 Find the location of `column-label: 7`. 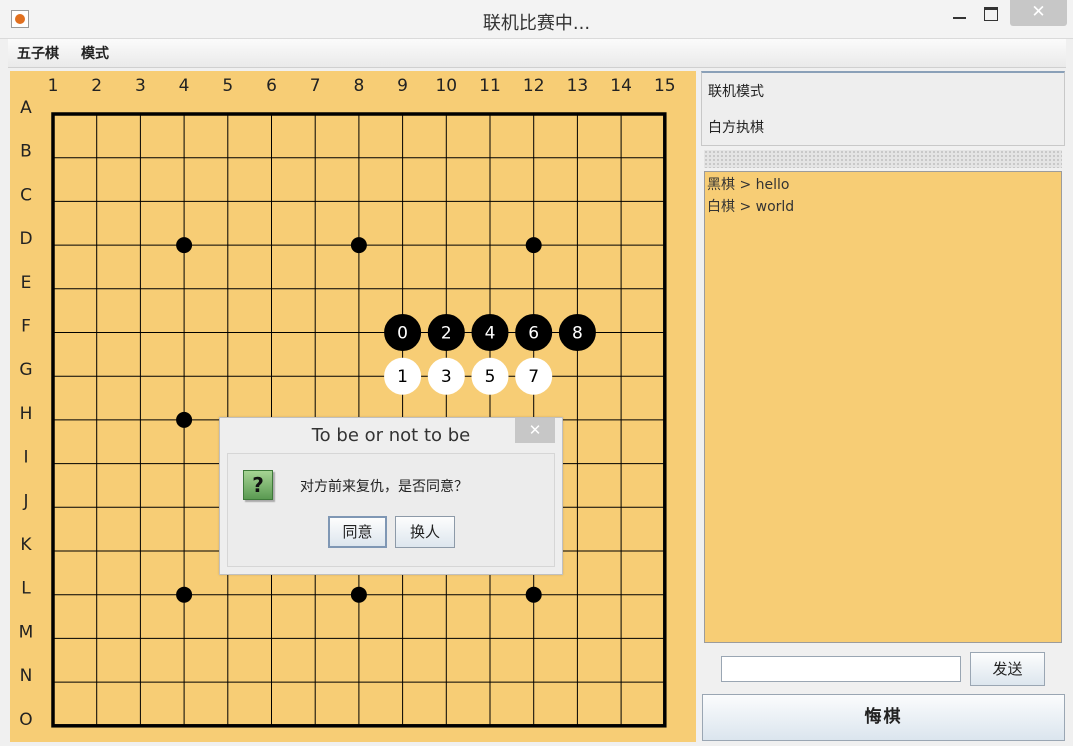

column-label: 7 is located at coordinates (315, 86).